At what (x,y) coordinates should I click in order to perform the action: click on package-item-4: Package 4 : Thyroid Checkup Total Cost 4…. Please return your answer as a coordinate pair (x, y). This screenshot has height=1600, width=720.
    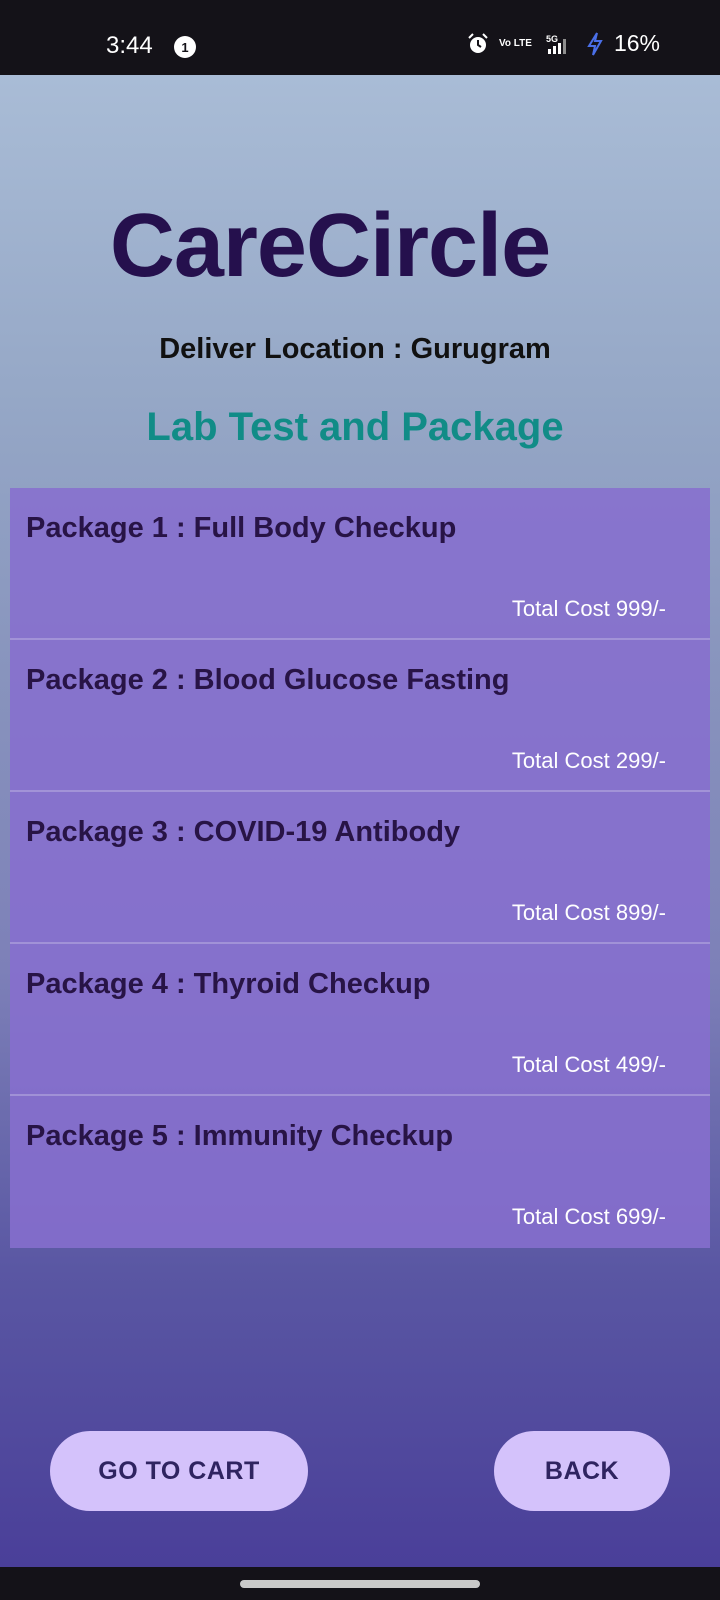
    Looking at the image, I should click on (360, 1020).